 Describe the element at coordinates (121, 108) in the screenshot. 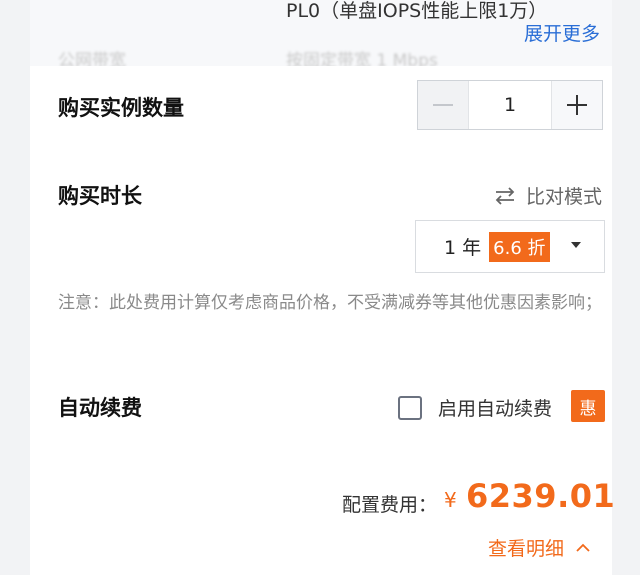

I see `quantity-label: 购买实例数量` at that location.